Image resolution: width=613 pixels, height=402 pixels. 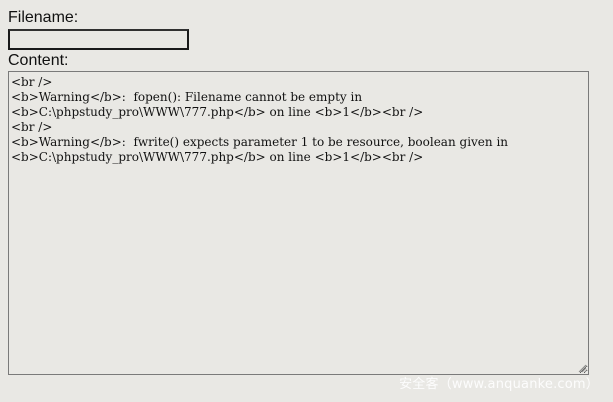 What do you see at coordinates (43, 17) in the screenshot?
I see `filename-label: Filename:` at bounding box center [43, 17].